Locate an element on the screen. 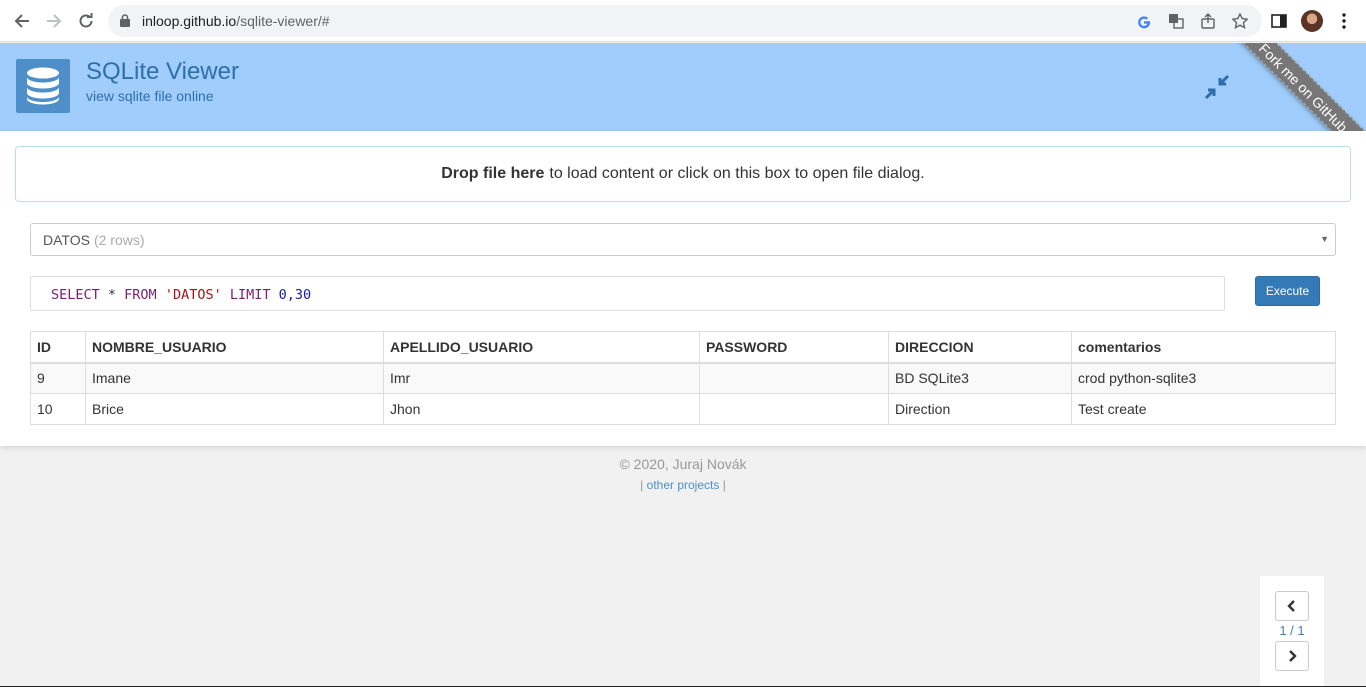  translate-icon is located at coordinates (1176, 21).